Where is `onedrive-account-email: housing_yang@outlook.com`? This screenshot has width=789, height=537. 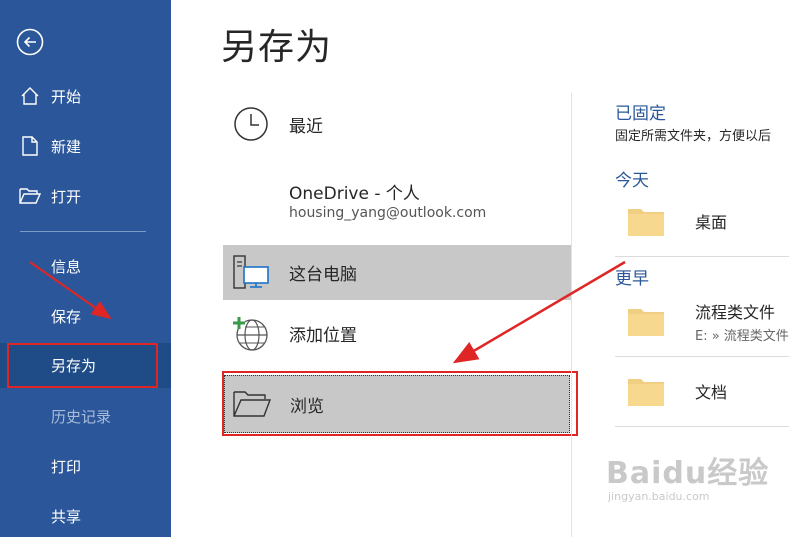 onedrive-account-email: housing_yang@outlook.com is located at coordinates (388, 213).